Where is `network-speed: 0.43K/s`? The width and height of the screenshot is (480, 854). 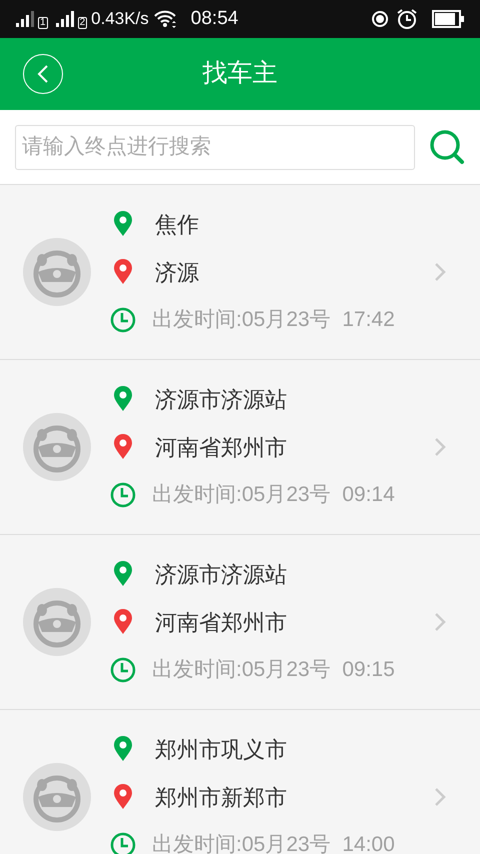 network-speed: 0.43K/s is located at coordinates (120, 19).